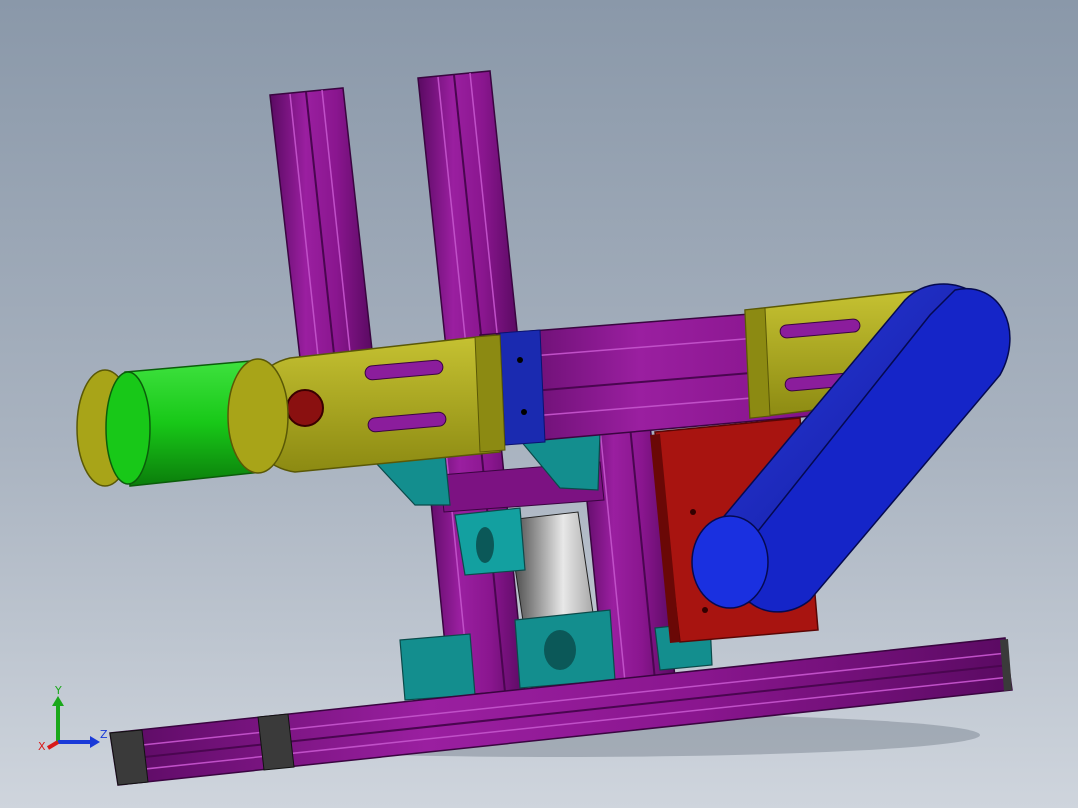  What do you see at coordinates (95, 742) in the screenshot?
I see `z-axis-head` at bounding box center [95, 742].